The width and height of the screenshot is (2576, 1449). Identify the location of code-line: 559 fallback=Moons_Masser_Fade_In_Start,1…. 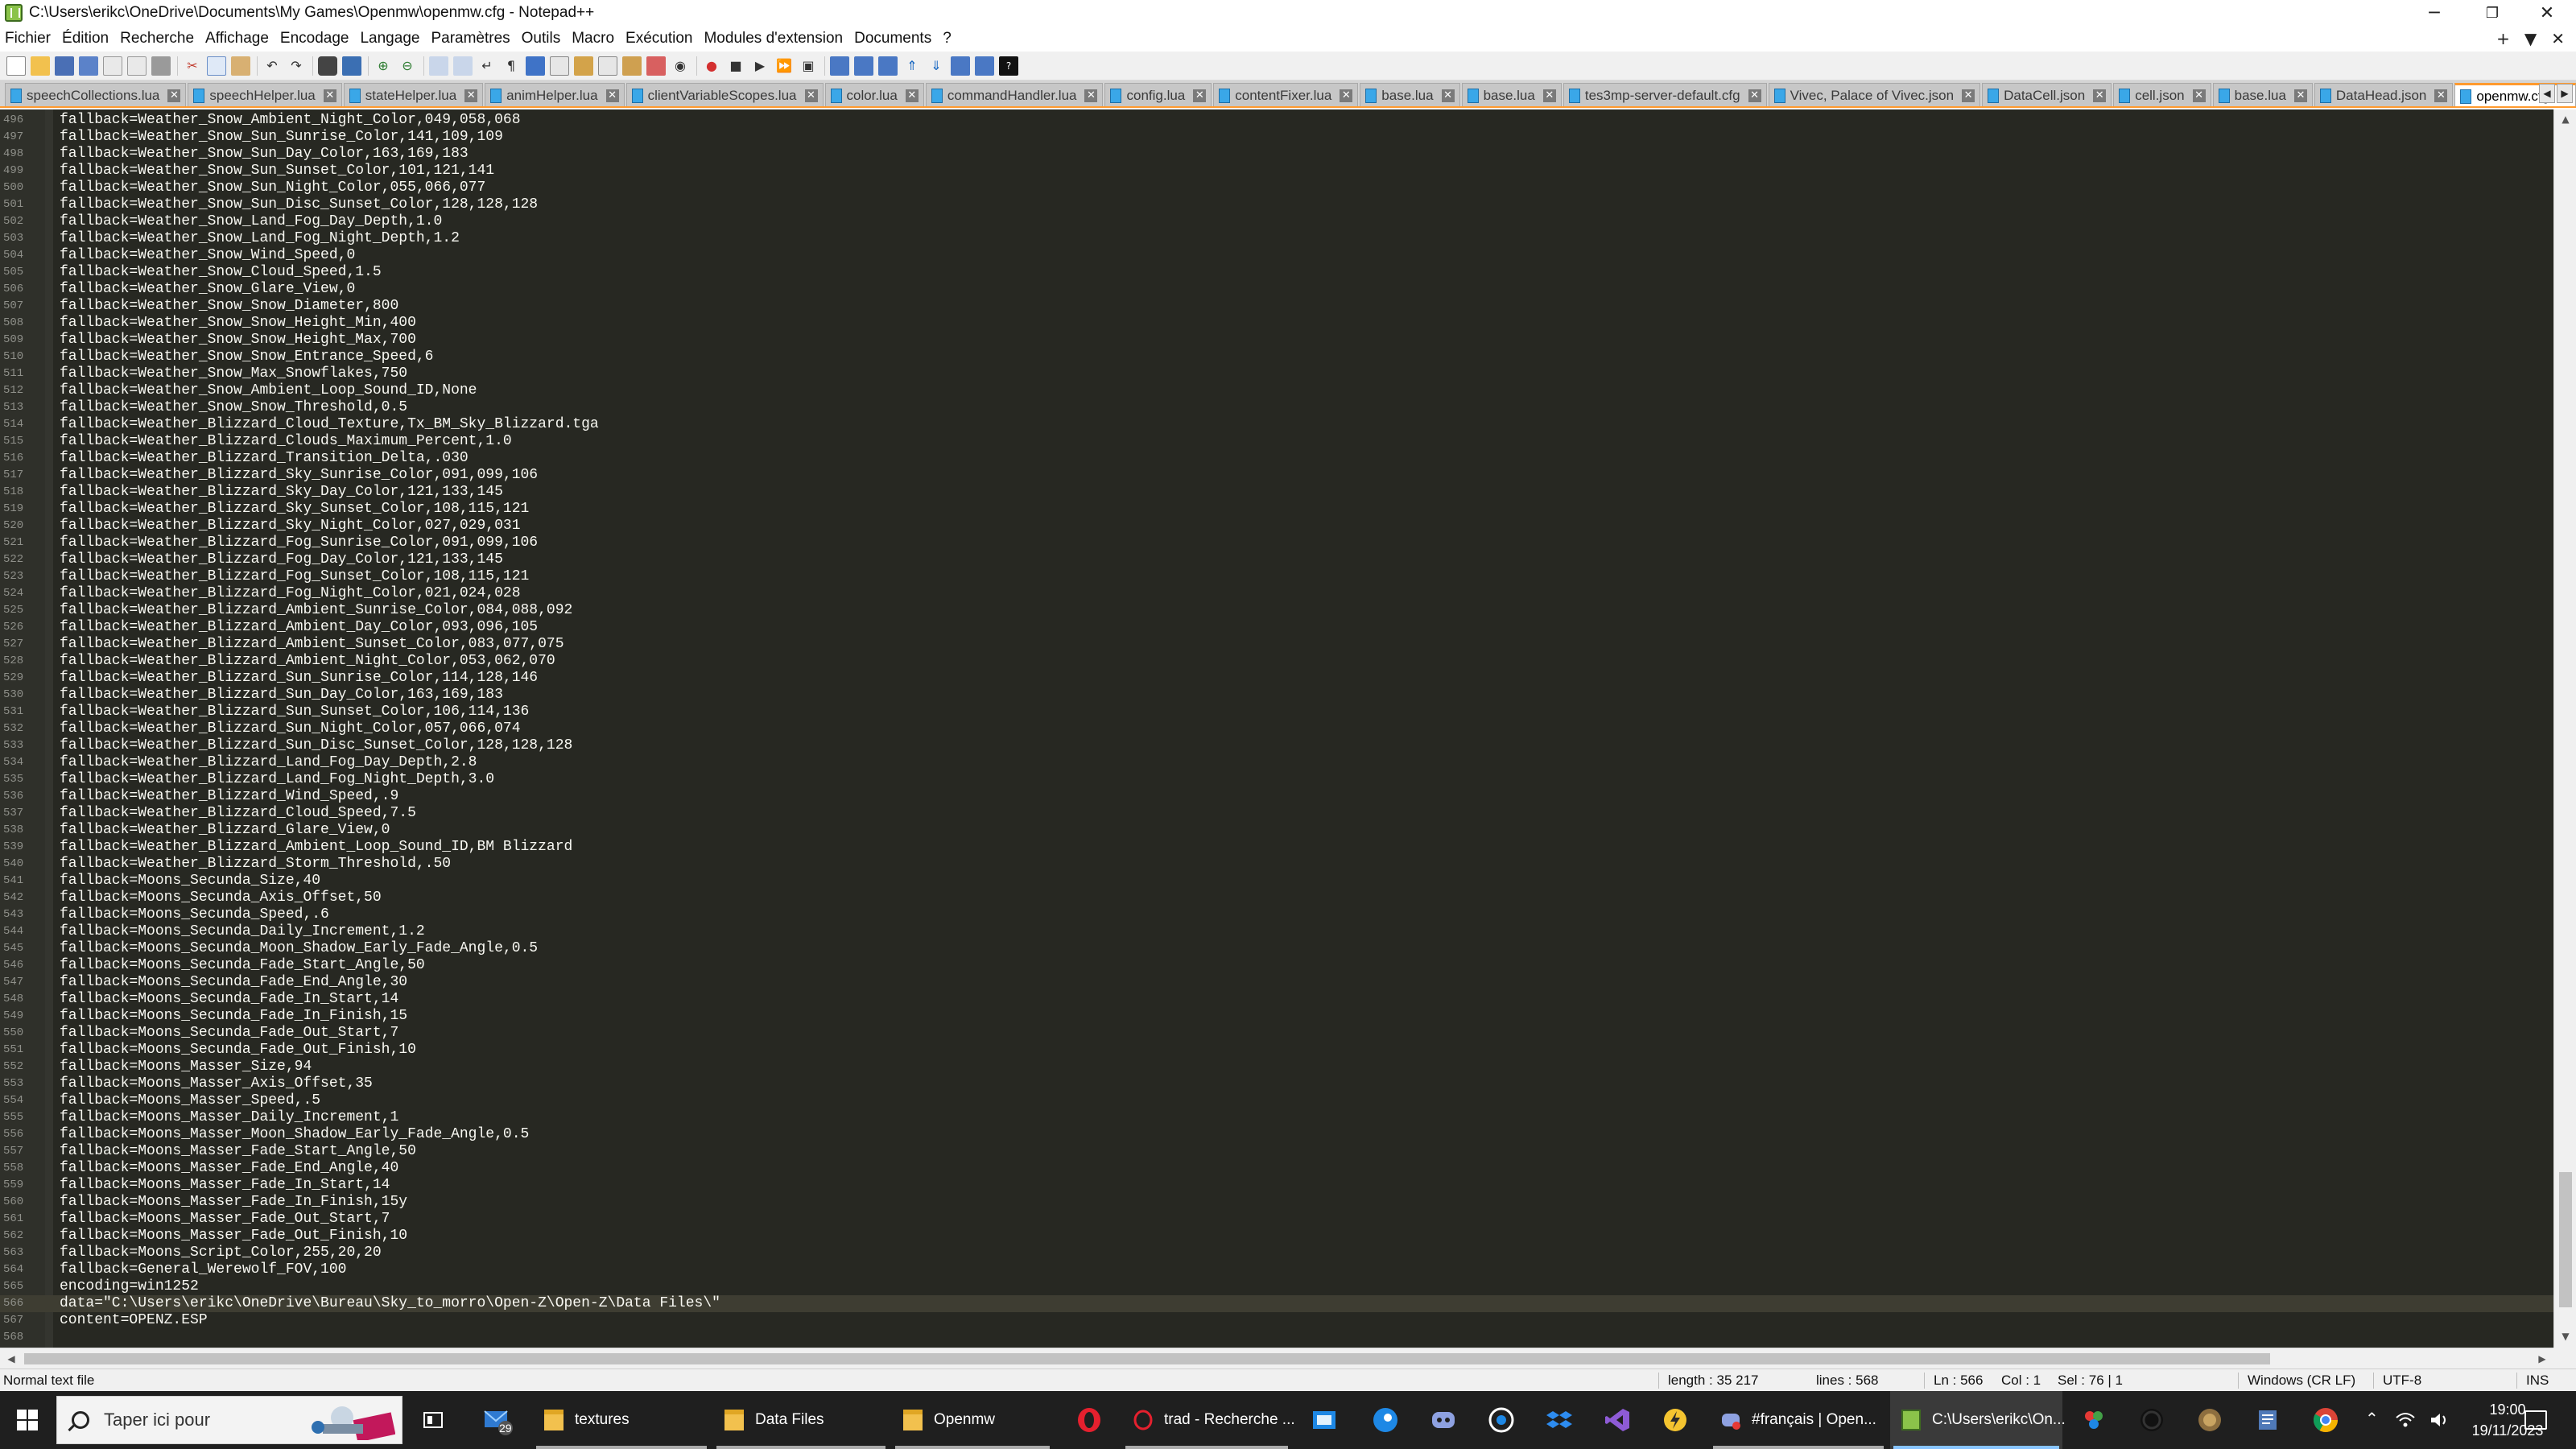
(1276, 1185).